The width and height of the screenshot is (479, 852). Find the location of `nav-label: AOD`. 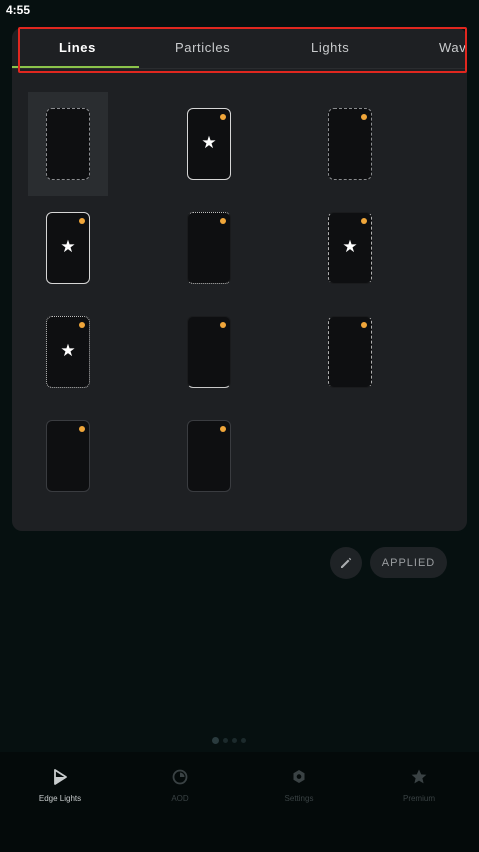

nav-label: AOD is located at coordinates (180, 798).